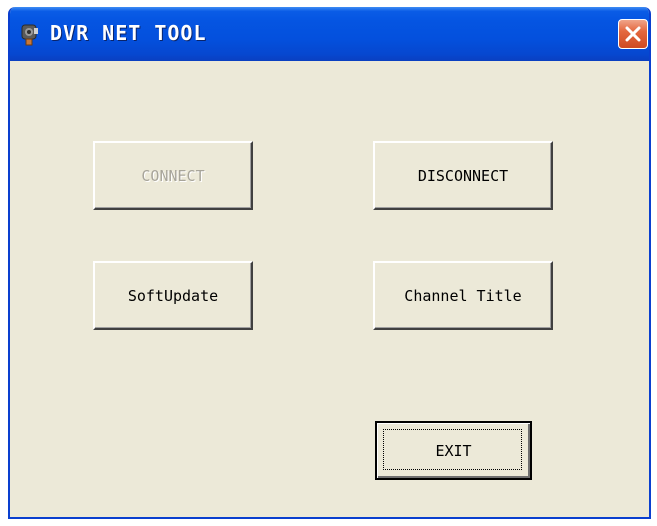  I want to click on close-button, so click(633, 34).